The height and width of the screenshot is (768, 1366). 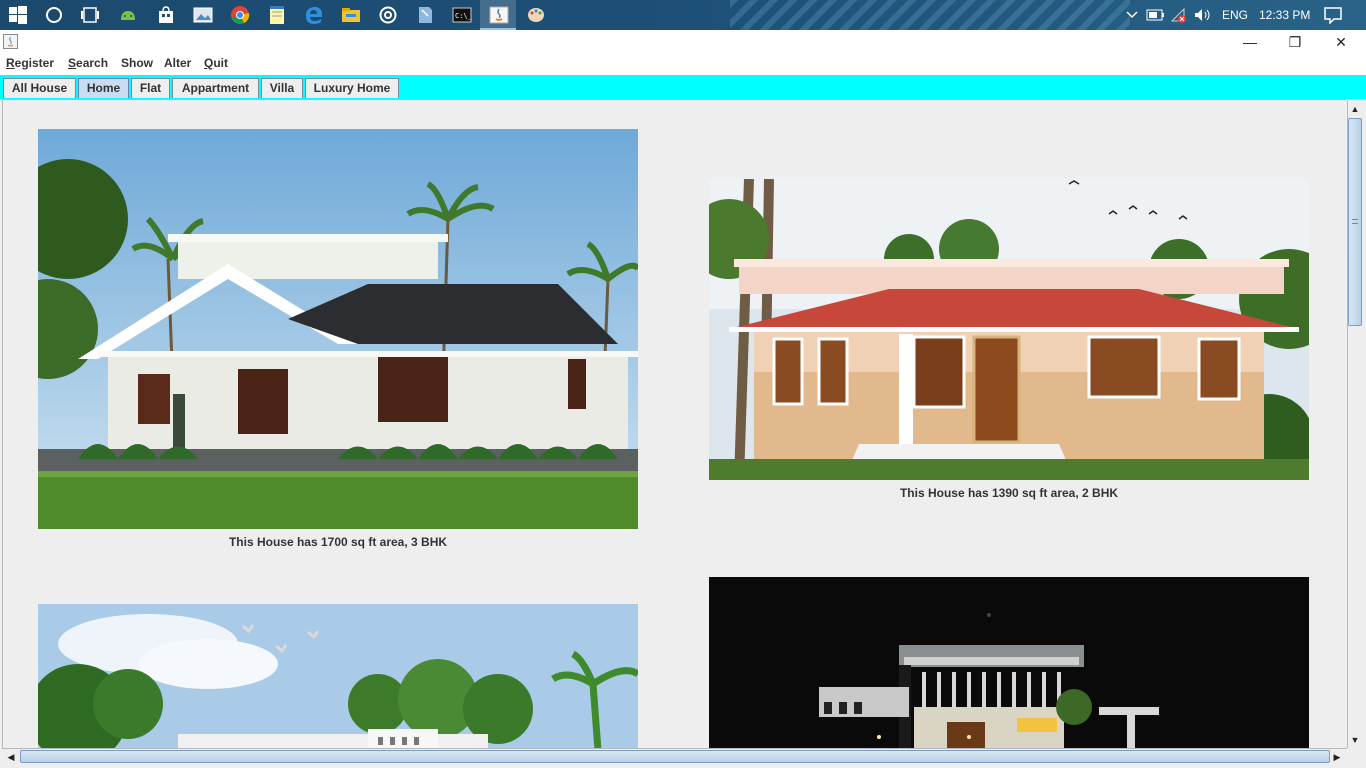 What do you see at coordinates (54, 15) in the screenshot?
I see `cortana-icon` at bounding box center [54, 15].